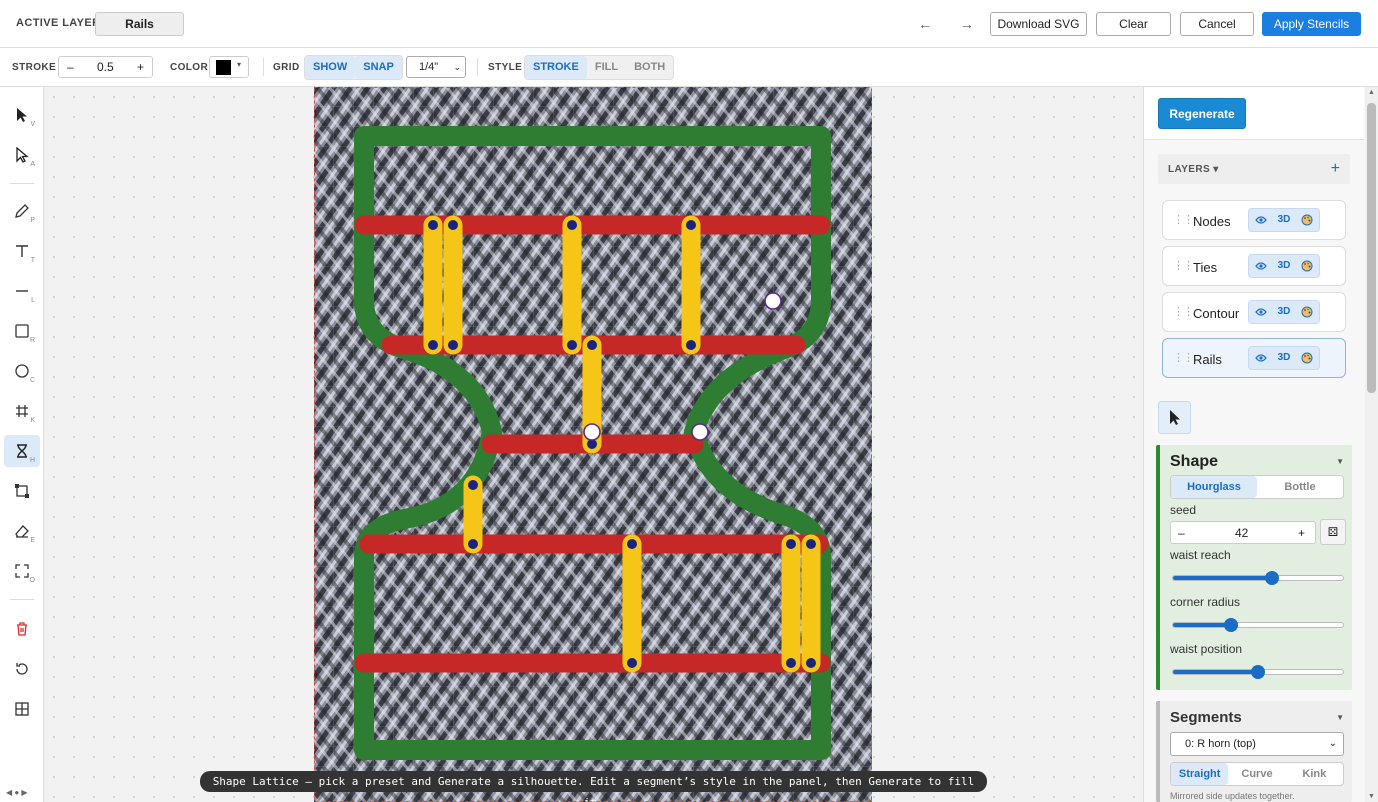 This screenshot has width=1378, height=802. What do you see at coordinates (1258, 625) in the screenshot?
I see `corner-radius-slider` at bounding box center [1258, 625].